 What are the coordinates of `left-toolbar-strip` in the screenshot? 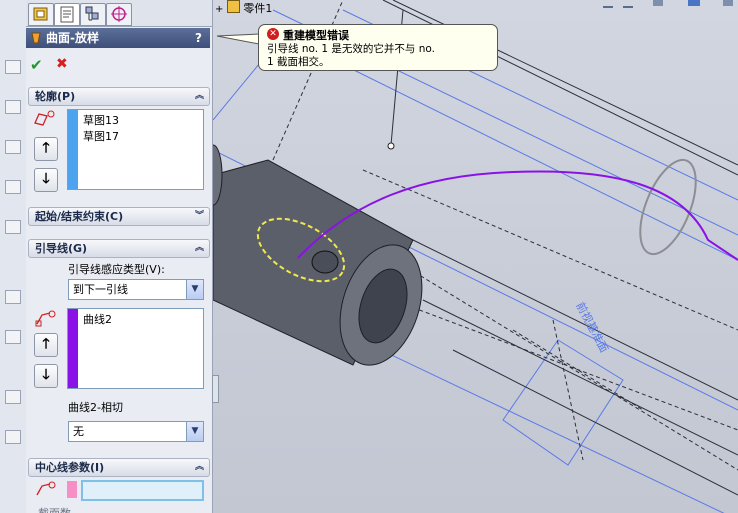 It's located at (13, 256).